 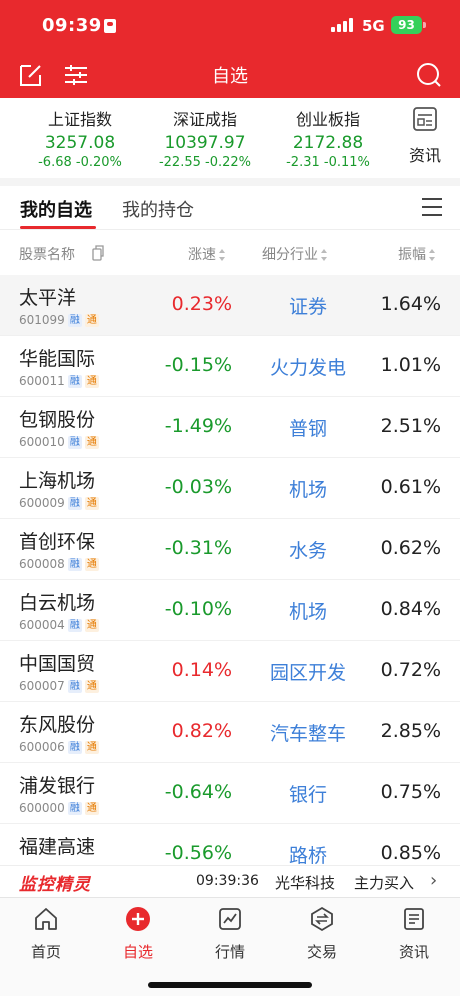 I want to click on industry-link: 水务, so click(x=308, y=549).